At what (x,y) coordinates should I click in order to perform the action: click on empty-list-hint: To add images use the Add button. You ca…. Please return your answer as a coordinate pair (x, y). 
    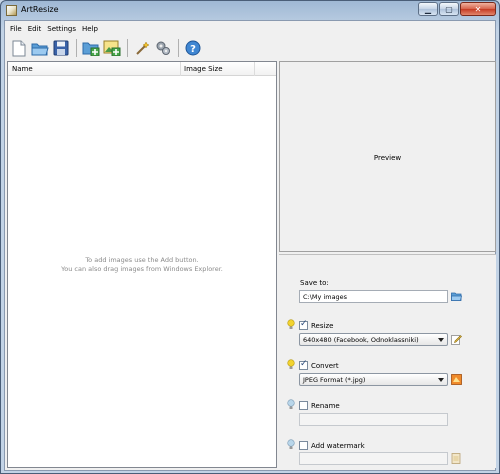
    Looking at the image, I should click on (142, 265).